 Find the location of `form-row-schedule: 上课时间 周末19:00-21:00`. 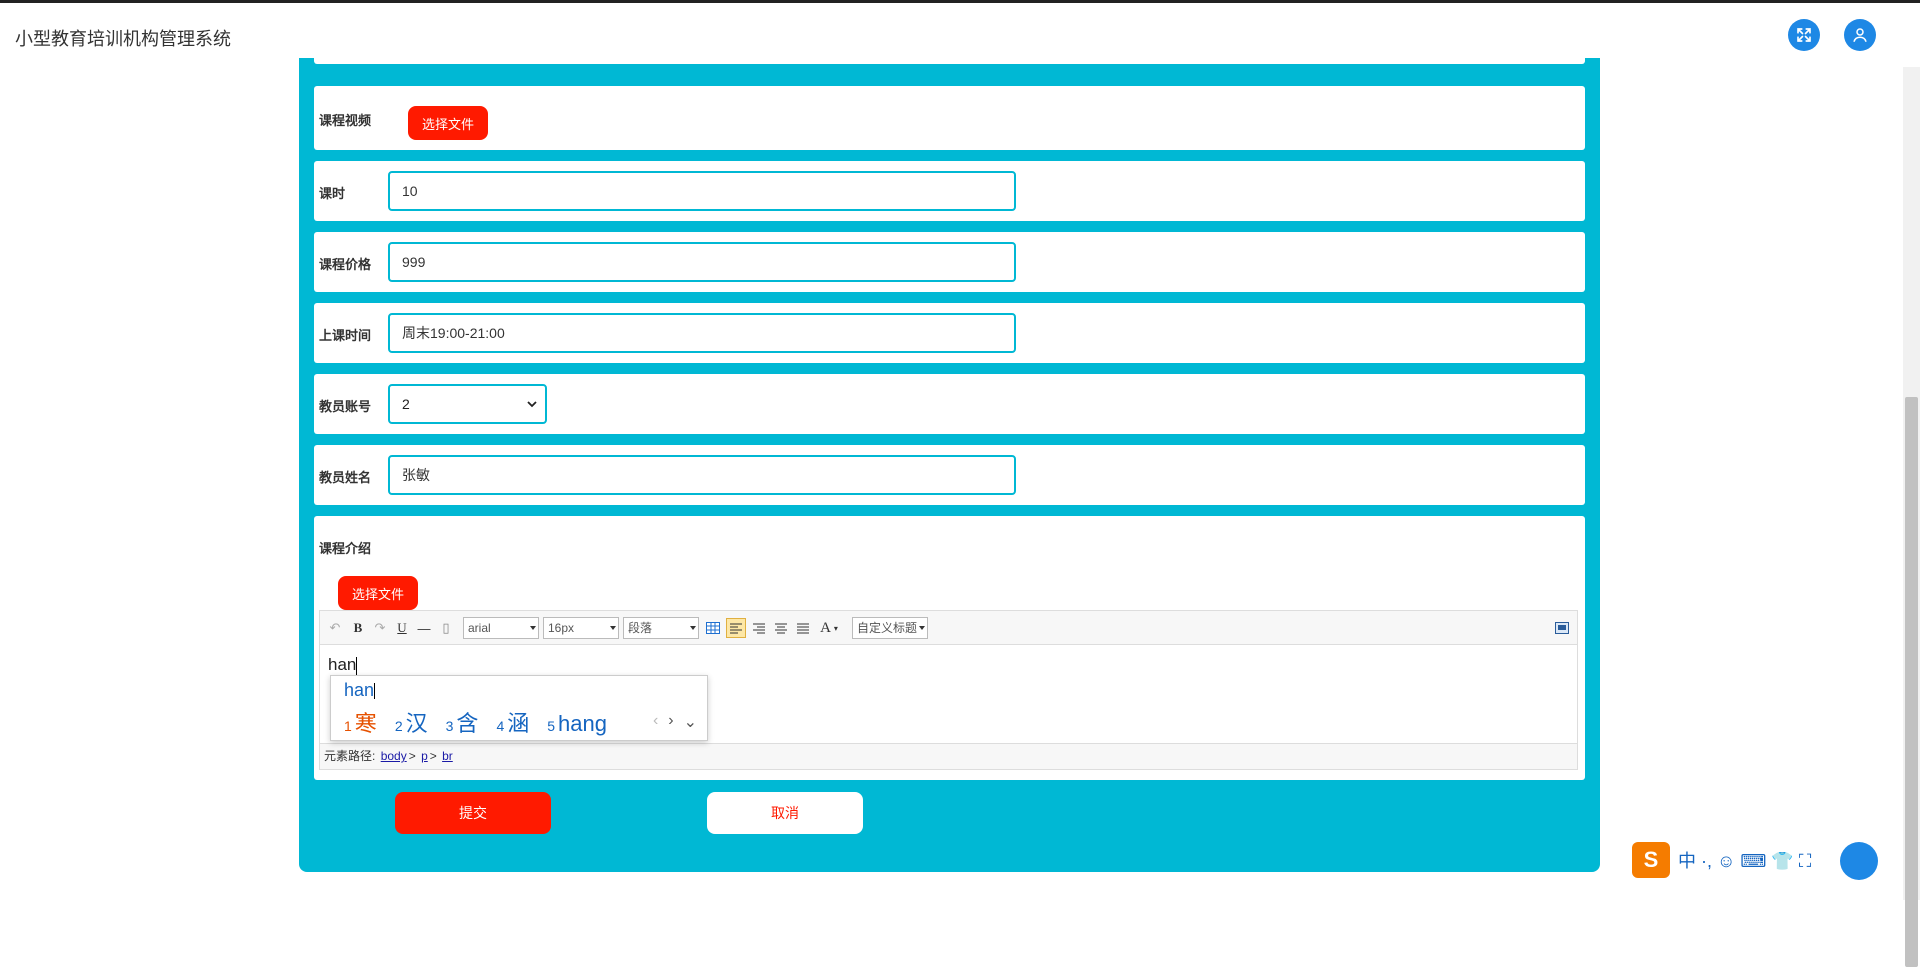

form-row-schedule: 上课时间 周末19:00-21:00 is located at coordinates (949, 333).